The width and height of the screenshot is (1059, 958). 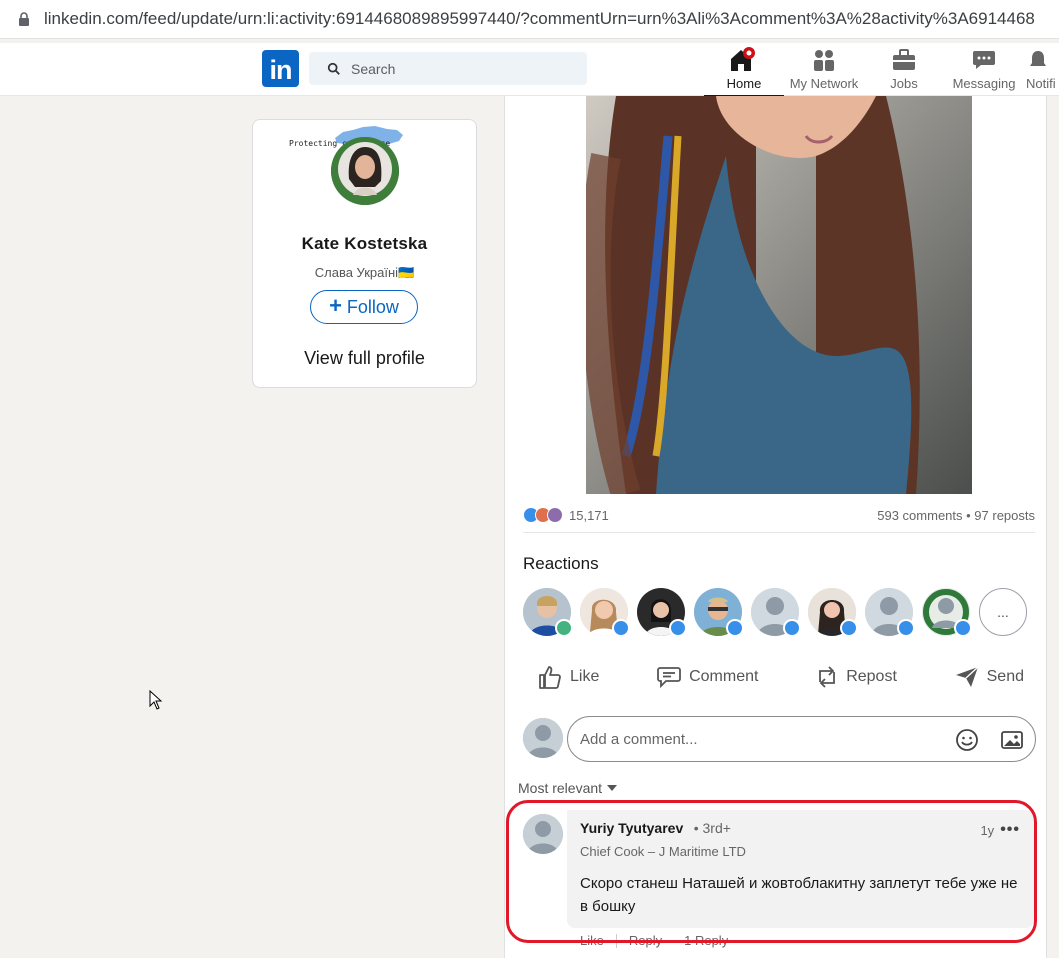 What do you see at coordinates (1041, 83) in the screenshot?
I see `nav-label: Notifi` at bounding box center [1041, 83].